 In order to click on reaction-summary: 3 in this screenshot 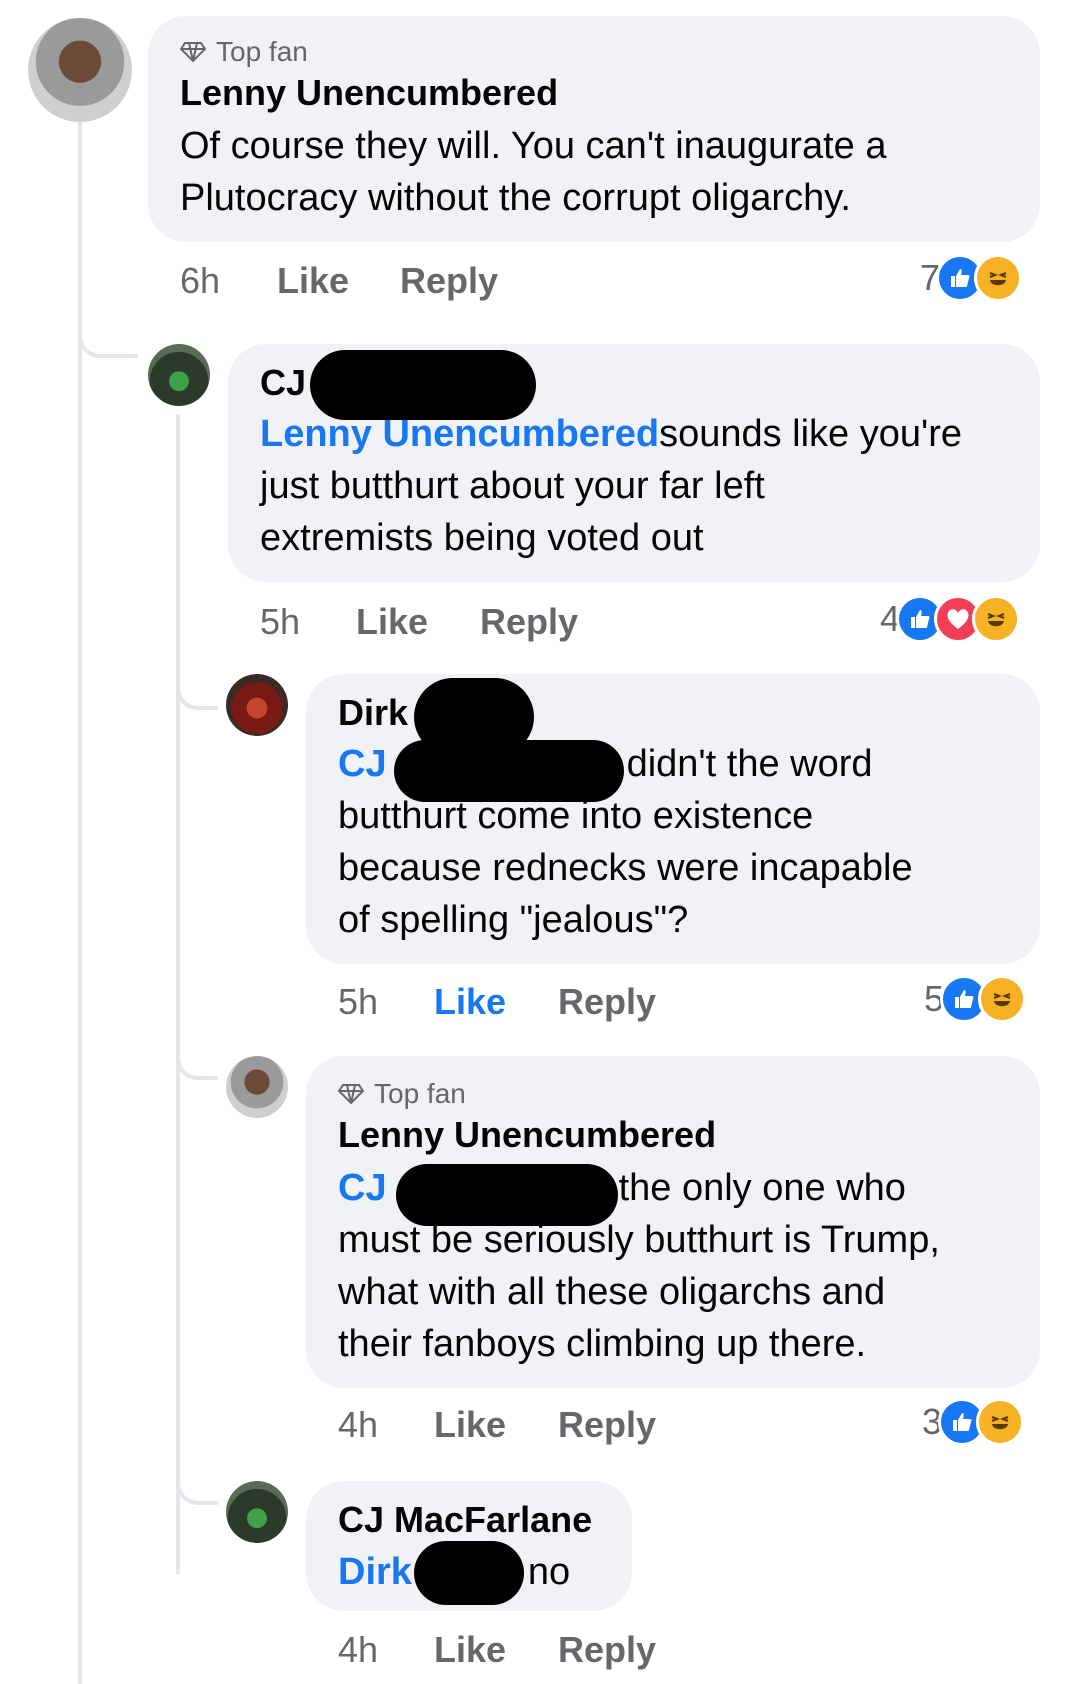, I will do `click(973, 1422)`.